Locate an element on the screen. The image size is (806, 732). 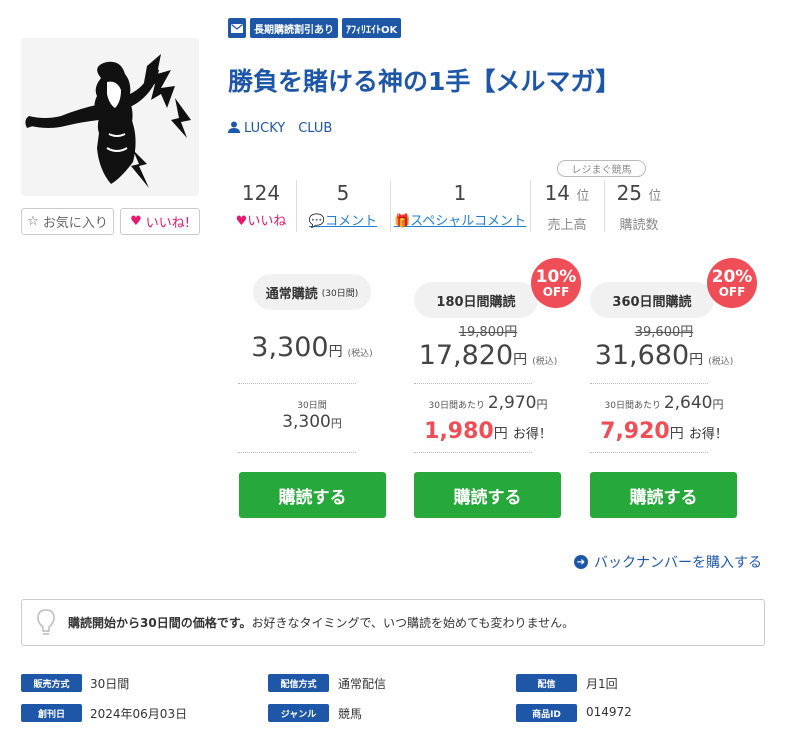
per-value: 3,300 is located at coordinates (306, 422).